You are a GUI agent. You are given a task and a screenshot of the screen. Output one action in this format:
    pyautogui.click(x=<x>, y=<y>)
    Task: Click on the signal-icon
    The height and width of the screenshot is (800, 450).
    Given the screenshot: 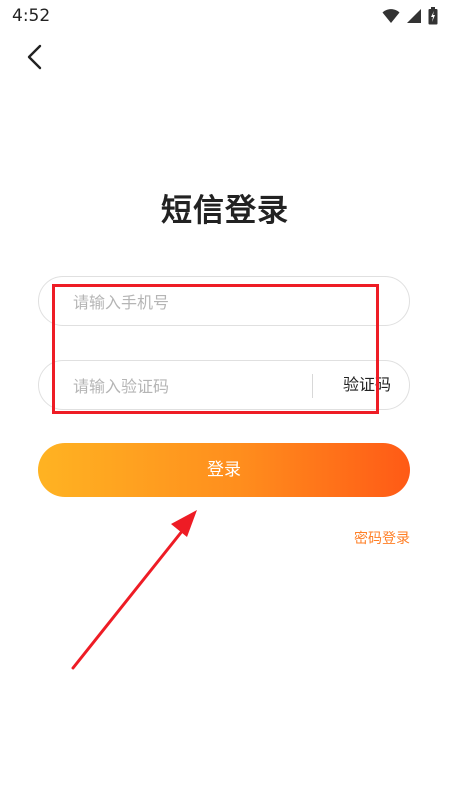 What is the action you would take?
    pyautogui.click(x=414, y=18)
    